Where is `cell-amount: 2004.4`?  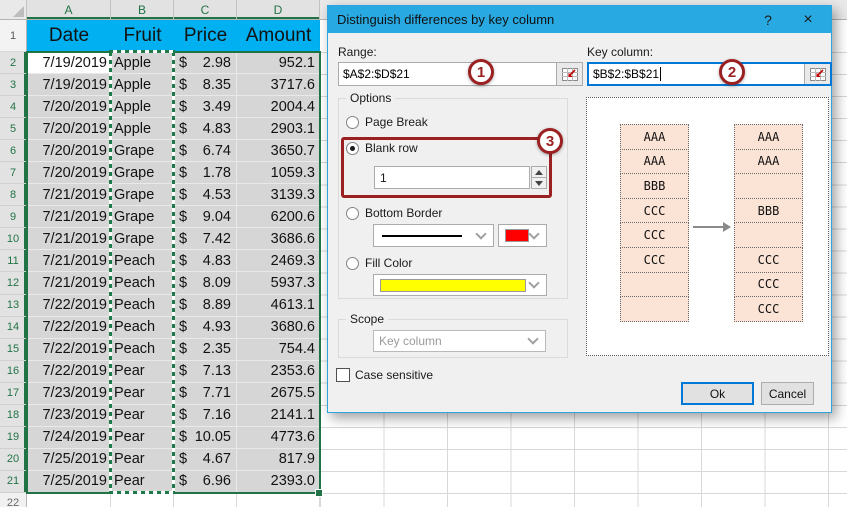
cell-amount: 2004.4 is located at coordinates (278, 107).